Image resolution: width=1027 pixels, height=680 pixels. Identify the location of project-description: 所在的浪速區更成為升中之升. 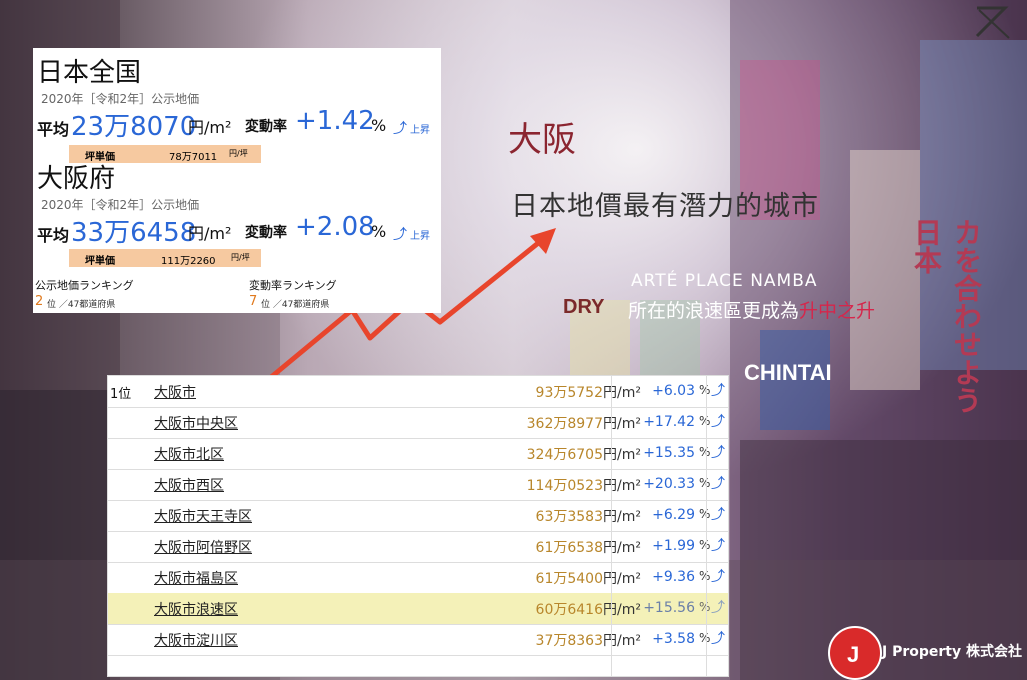
(752, 311).